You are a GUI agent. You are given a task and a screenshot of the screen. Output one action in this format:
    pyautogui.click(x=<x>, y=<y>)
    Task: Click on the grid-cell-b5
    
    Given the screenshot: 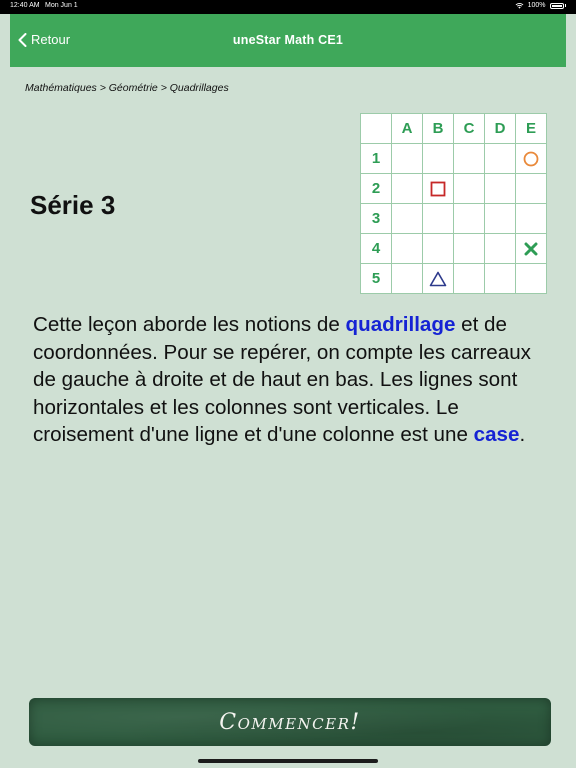 What is the action you would take?
    pyautogui.click(x=438, y=278)
    